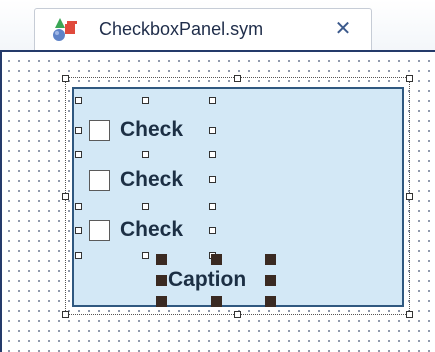 The width and height of the screenshot is (435, 352). Describe the element at coordinates (145, 100) in the screenshot. I see `checkbox-1-handle-n` at that location.